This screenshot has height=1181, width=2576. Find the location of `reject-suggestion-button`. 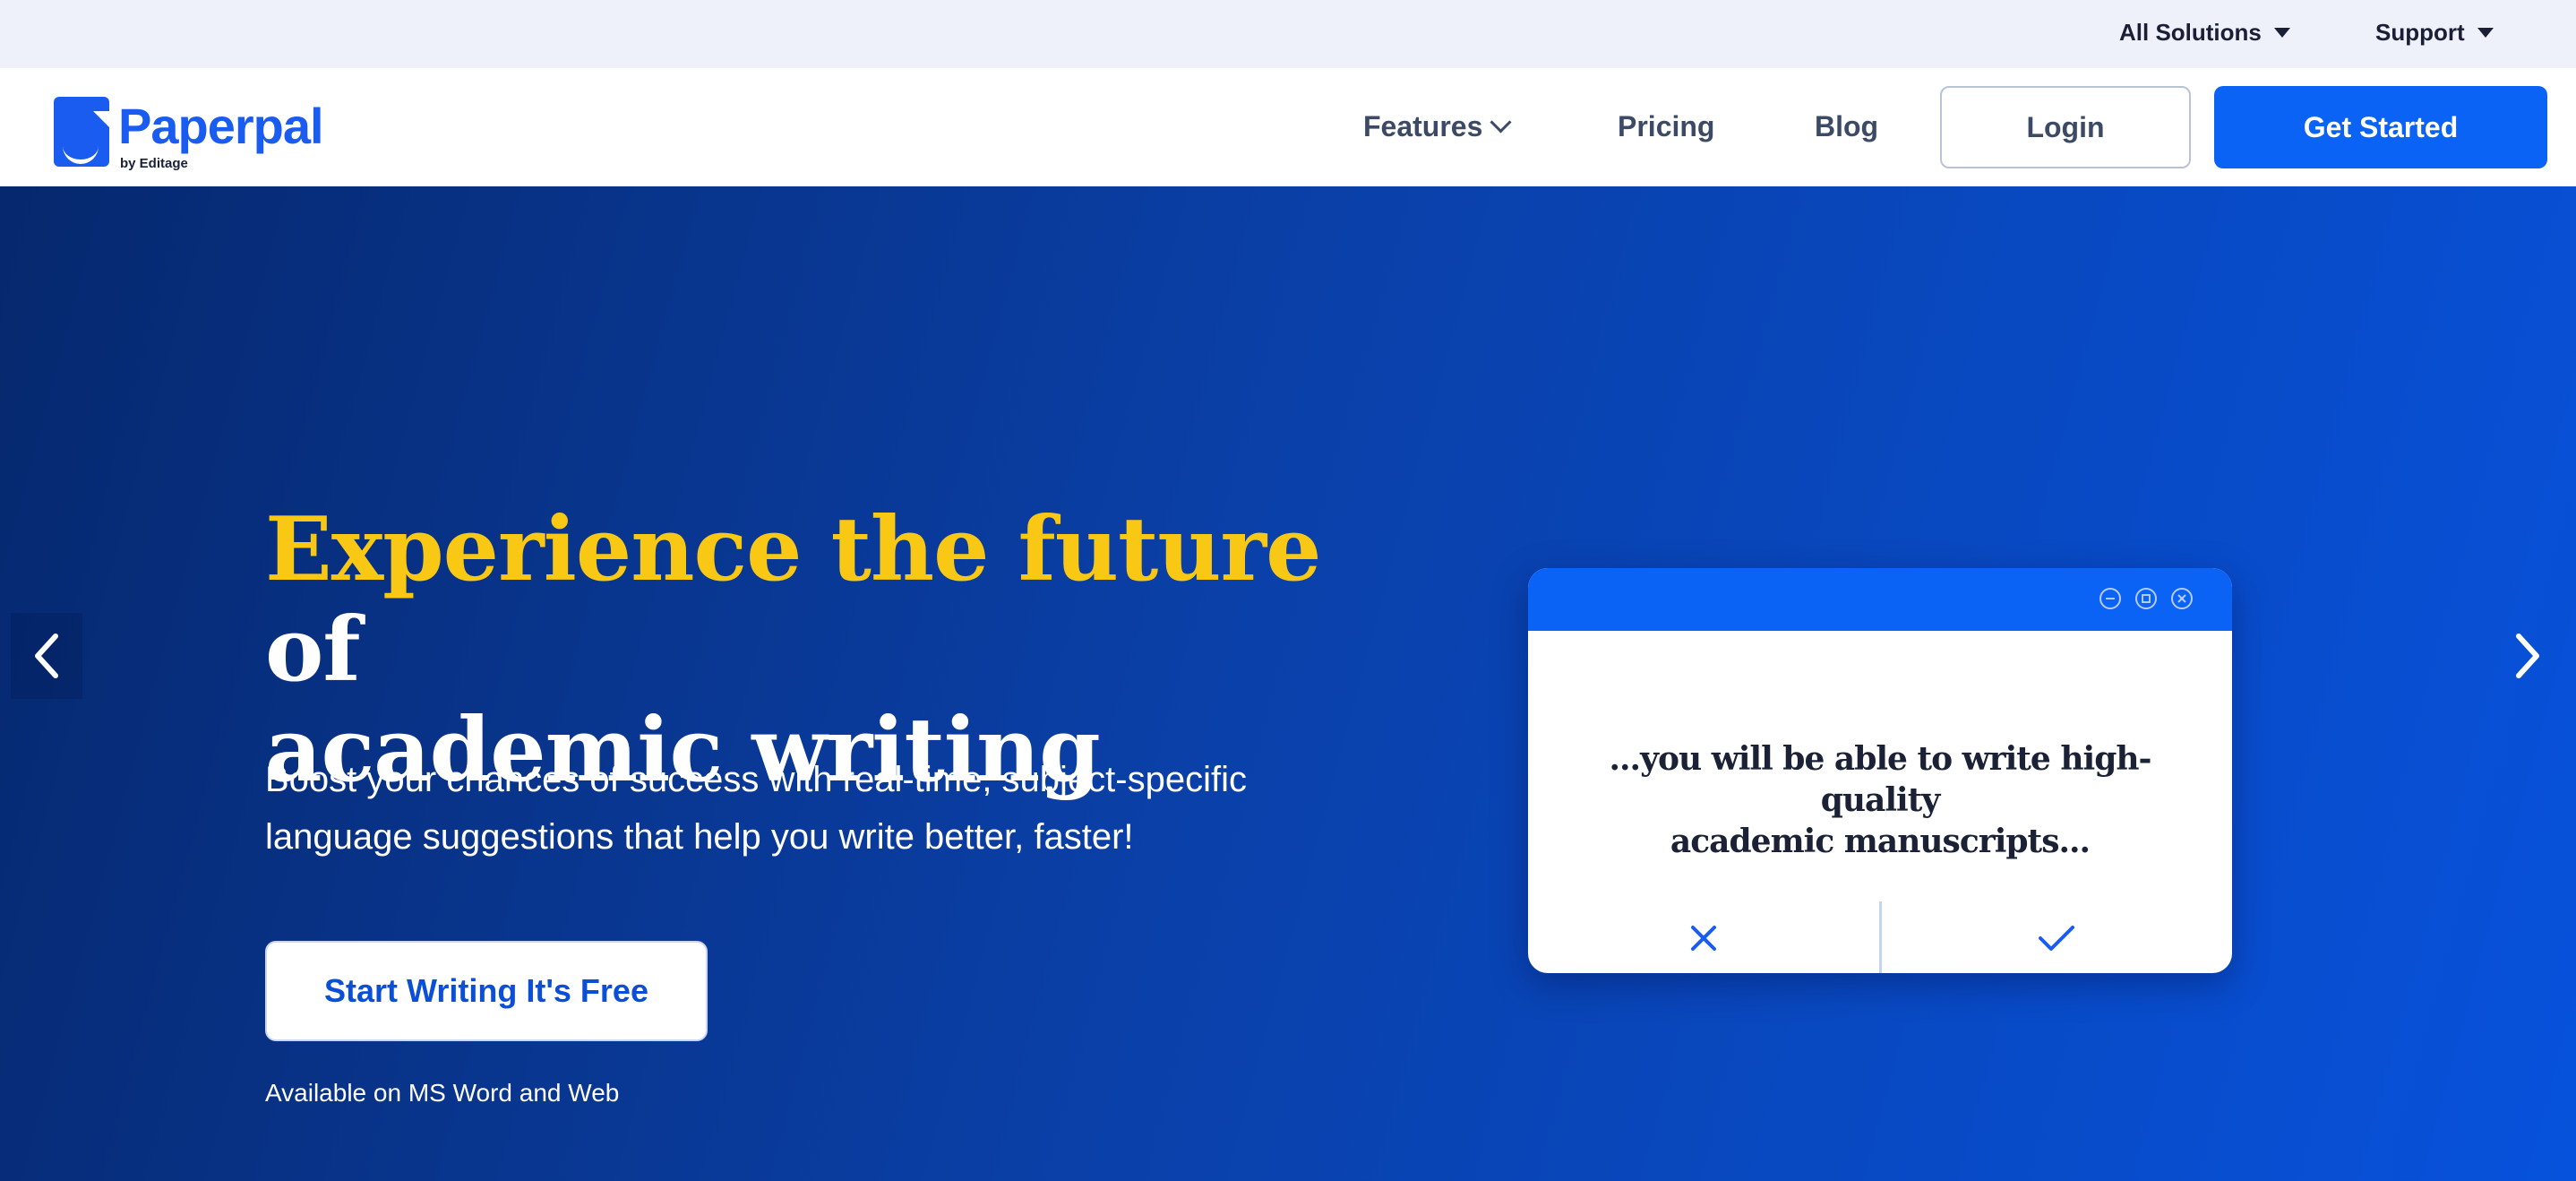

reject-suggestion-button is located at coordinates (1703, 938).